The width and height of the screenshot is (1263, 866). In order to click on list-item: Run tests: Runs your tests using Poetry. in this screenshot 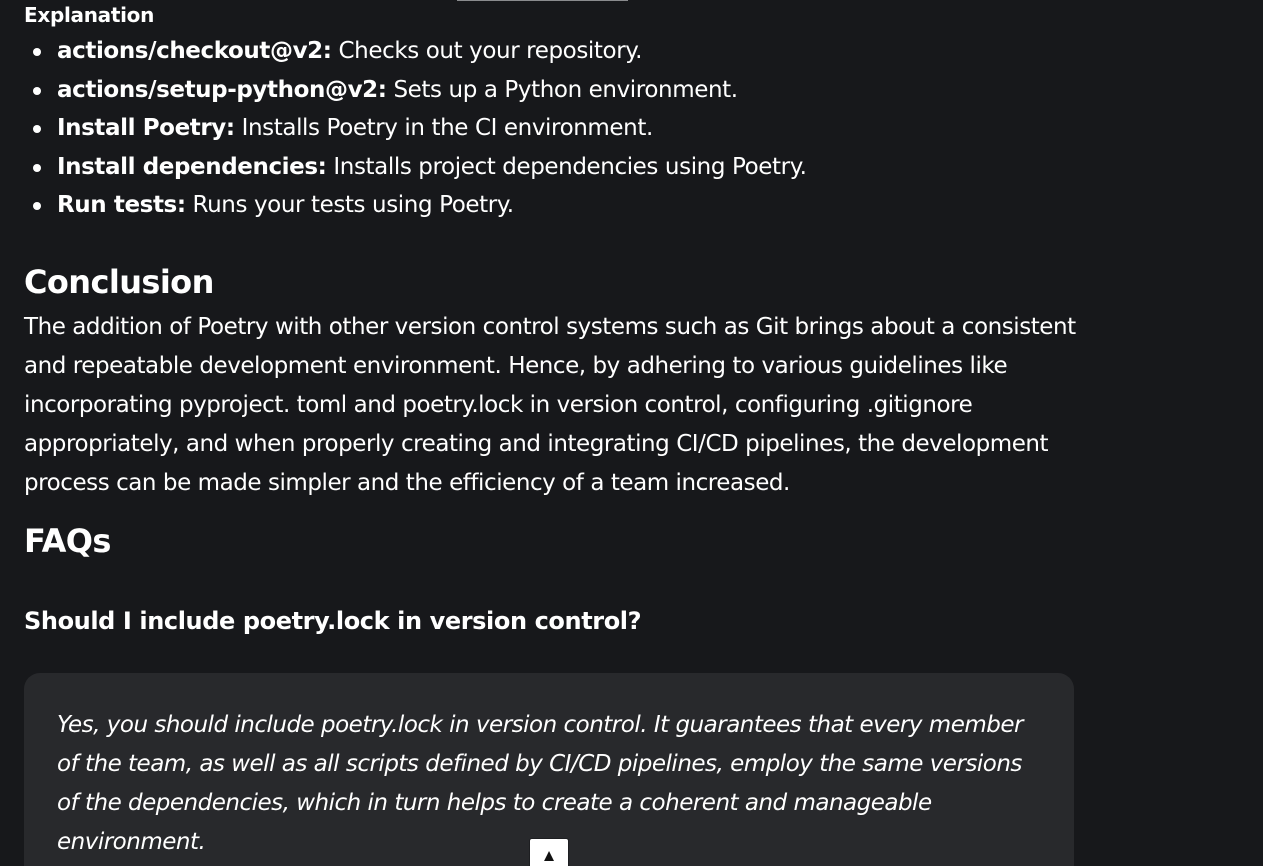, I will do `click(549, 205)`.